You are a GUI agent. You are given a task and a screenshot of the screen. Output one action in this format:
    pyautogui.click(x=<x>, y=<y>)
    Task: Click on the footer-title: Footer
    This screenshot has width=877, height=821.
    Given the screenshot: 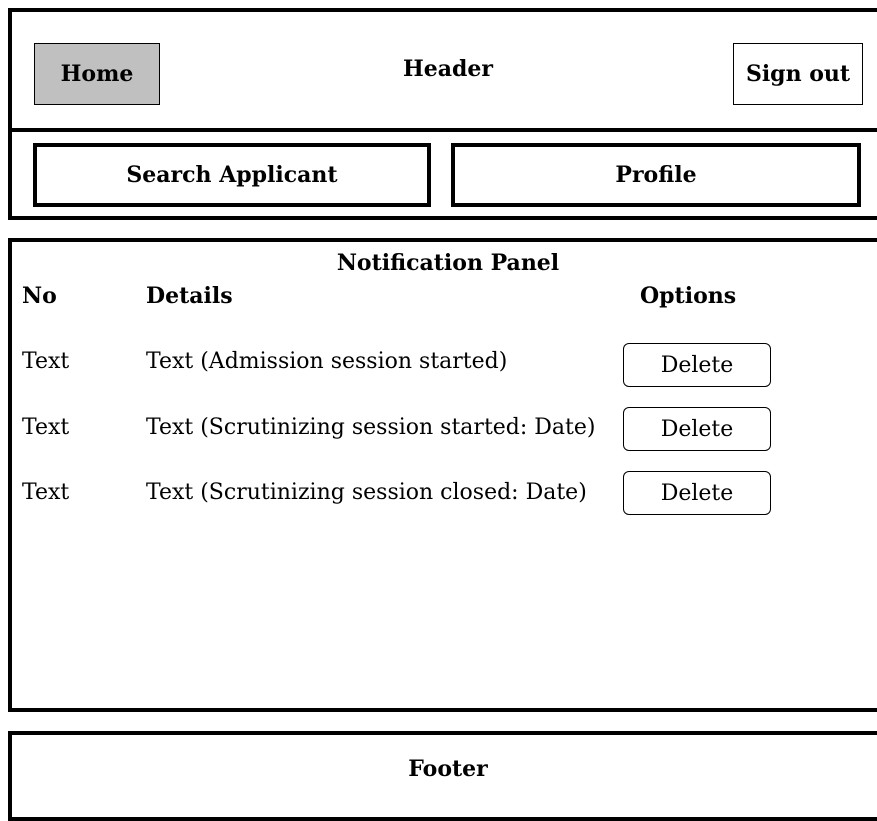 What is the action you would take?
    pyautogui.click(x=448, y=769)
    